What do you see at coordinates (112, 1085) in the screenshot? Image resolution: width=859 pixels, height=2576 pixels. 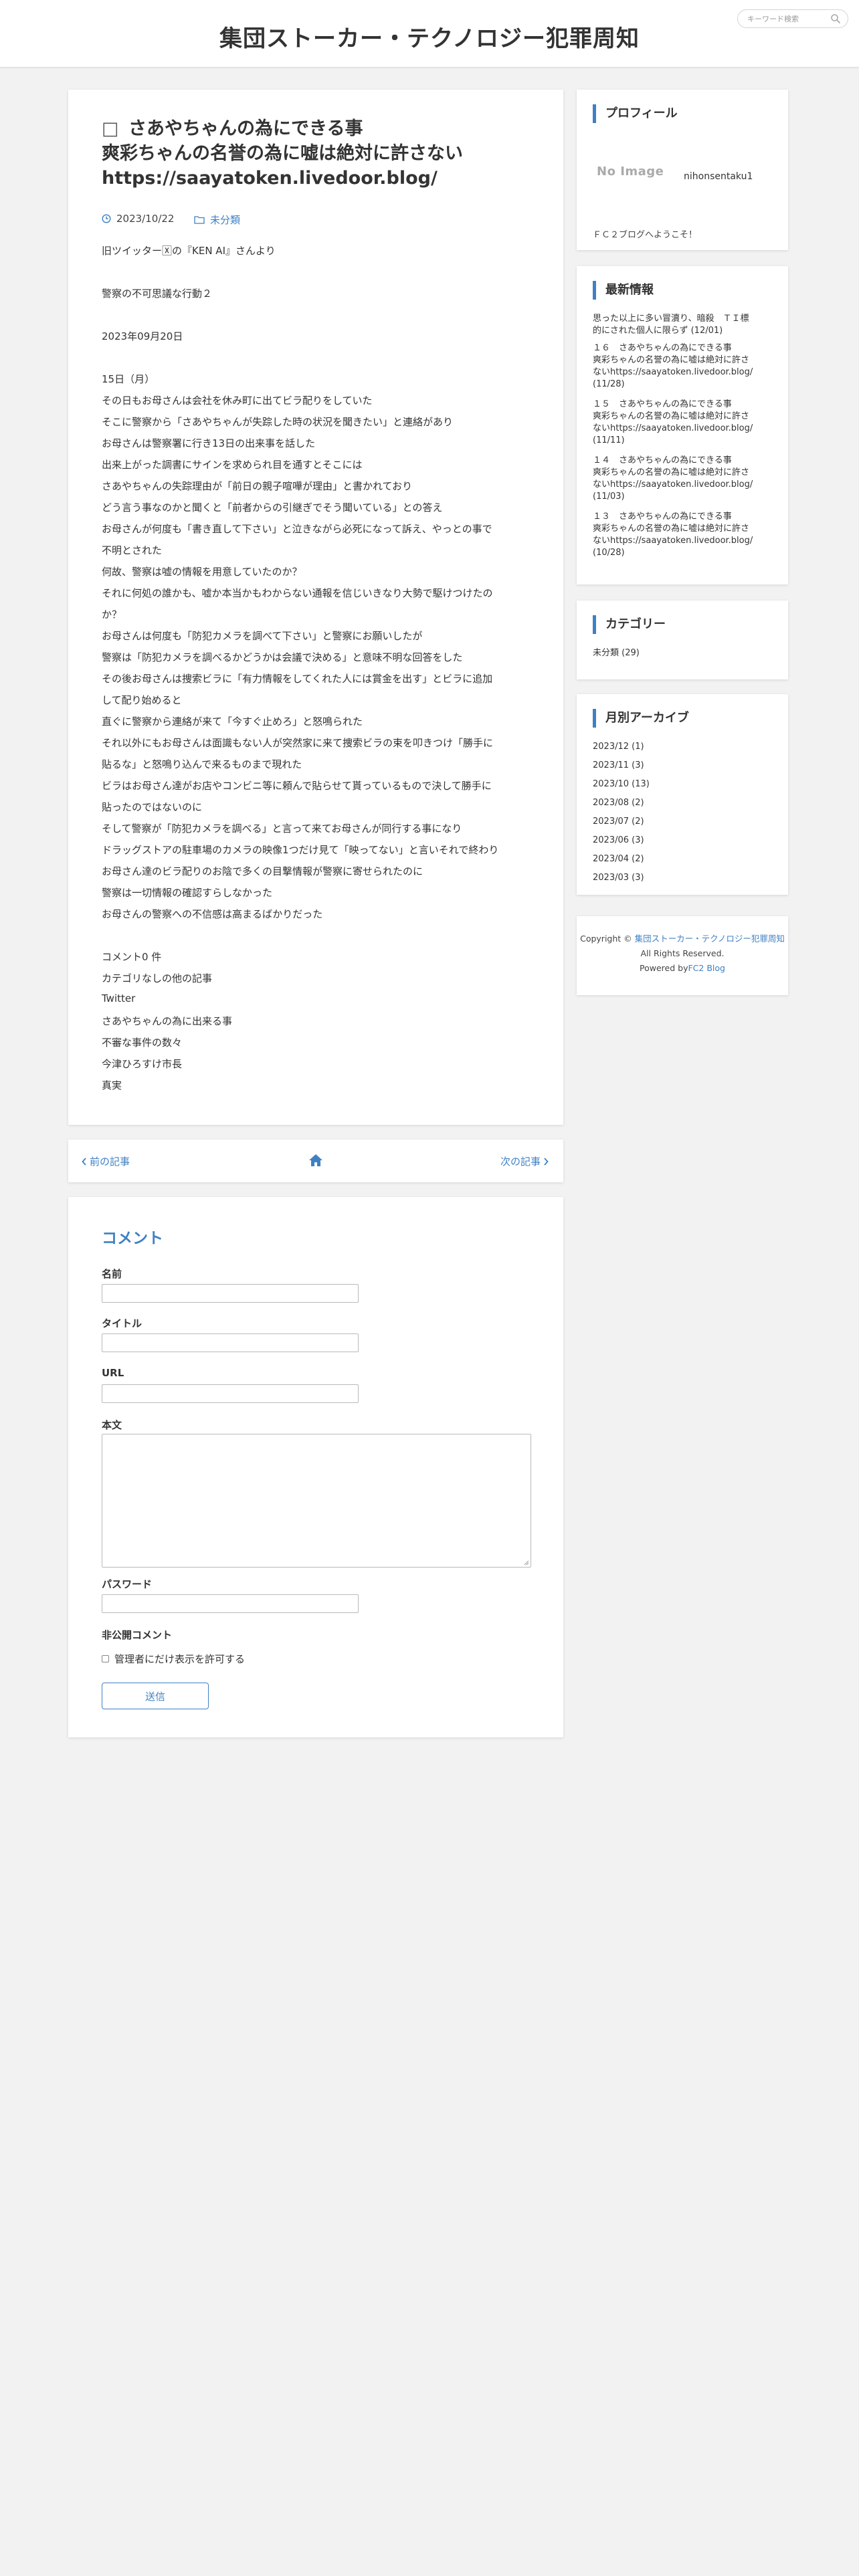 I see `related-post-link: 真実` at bounding box center [112, 1085].